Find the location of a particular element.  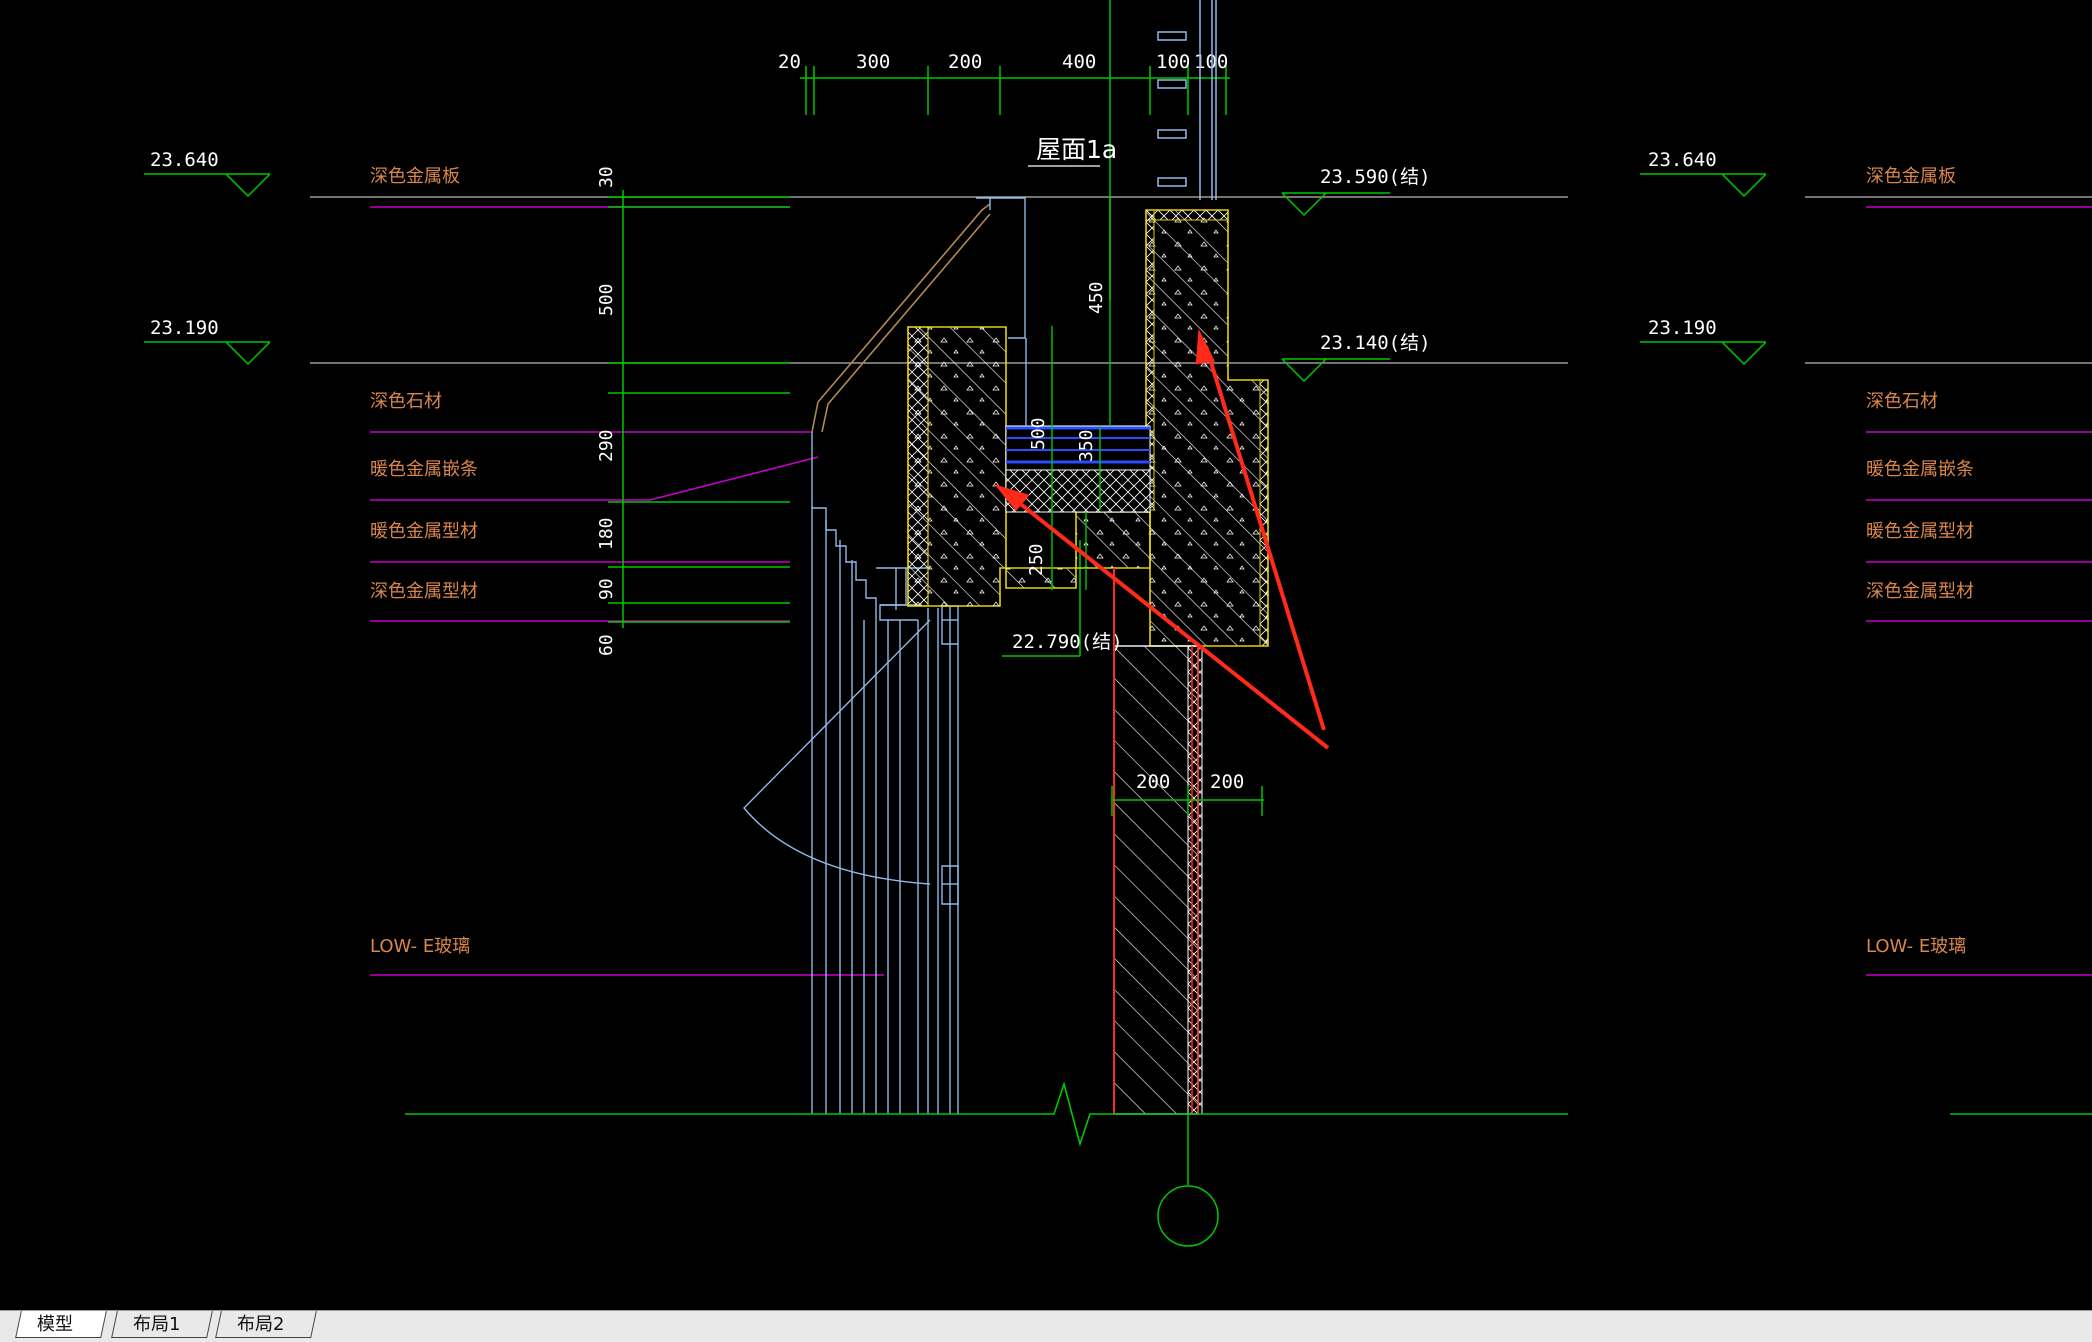

grid-axis-bubble is located at coordinates (1188, 1180).